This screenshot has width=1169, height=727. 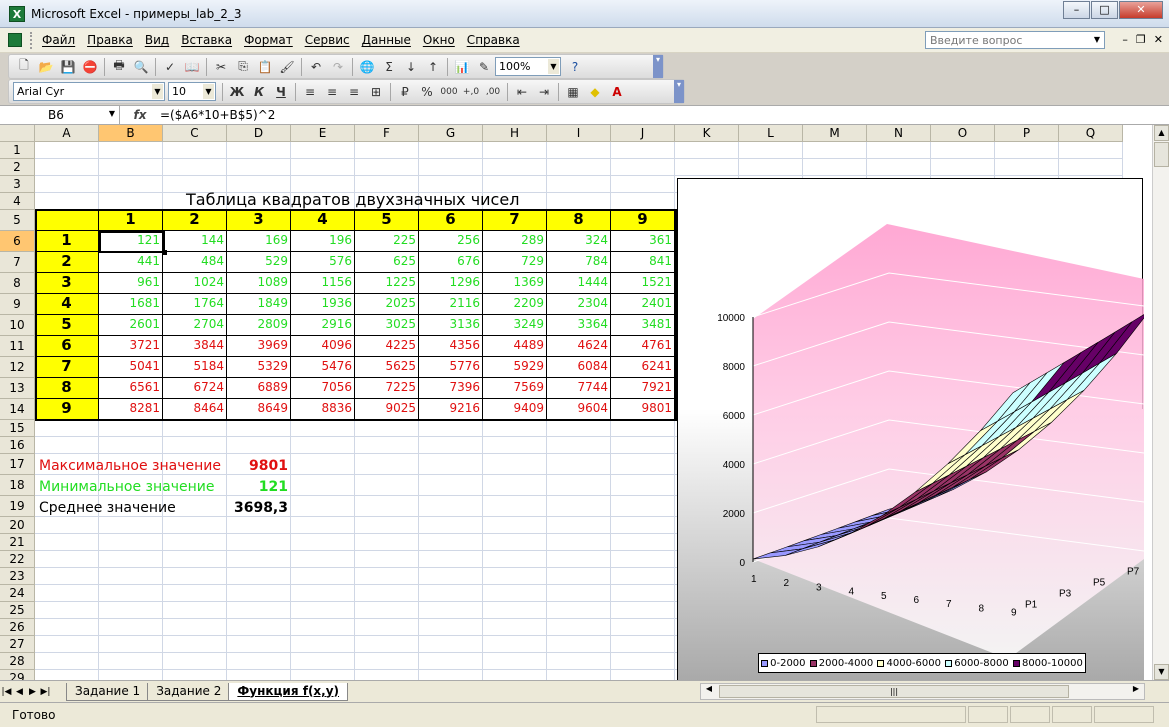 I want to click on cut-icon: ✂, so click(x=221, y=67).